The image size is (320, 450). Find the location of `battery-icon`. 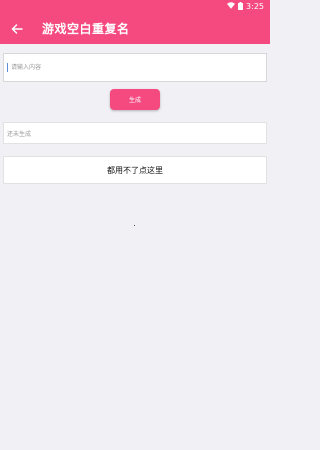

battery-icon is located at coordinates (241, 6).